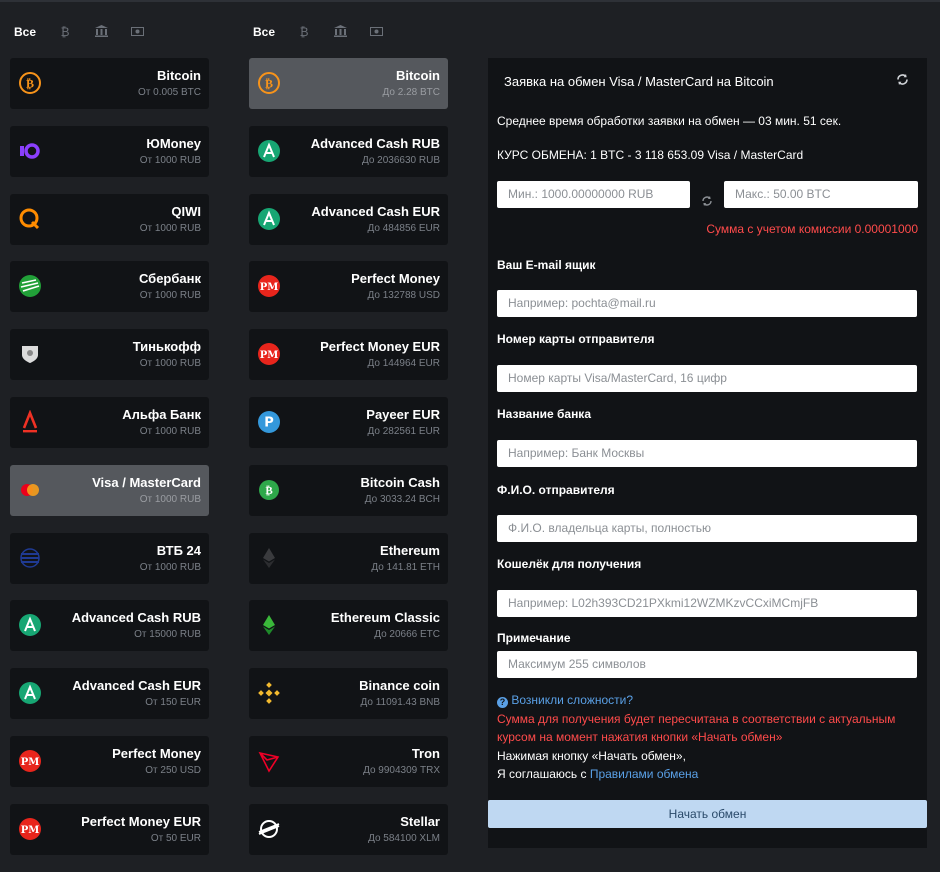  I want to click on agreement-line-2: Я соглашаюсь с Правилами обмена, so click(597, 774).